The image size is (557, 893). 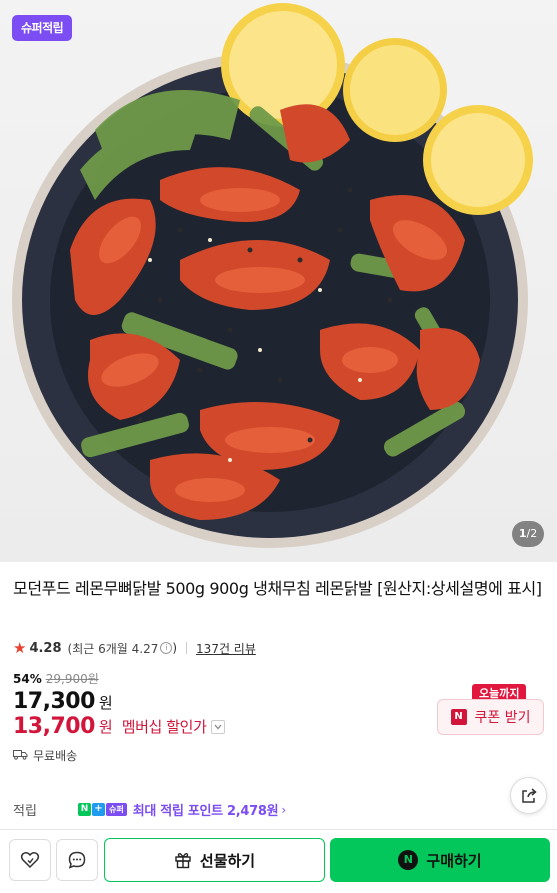 What do you see at coordinates (226, 648) in the screenshot?
I see `review-count-link: 137건 리뷰` at bounding box center [226, 648].